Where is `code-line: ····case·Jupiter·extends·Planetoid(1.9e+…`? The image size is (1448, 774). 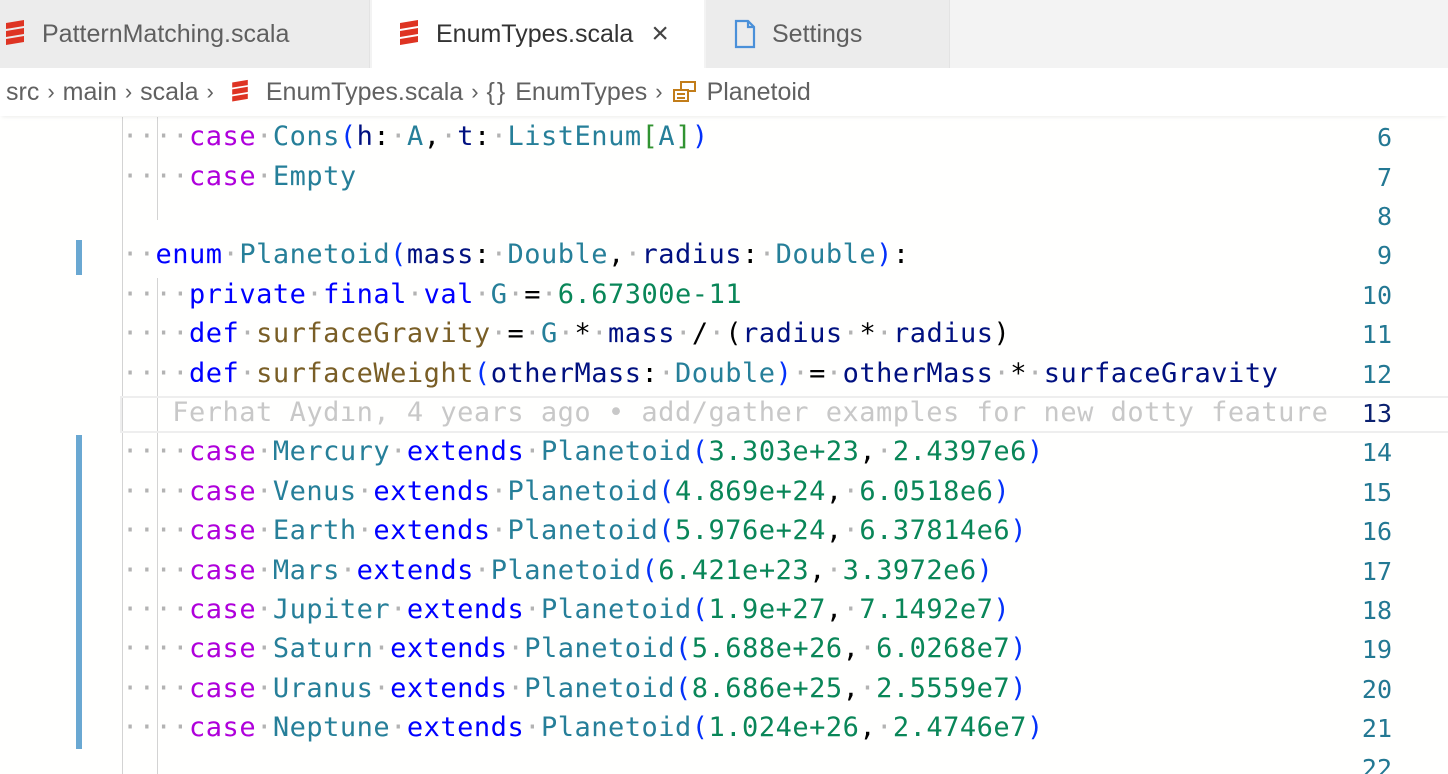 code-line: ····case·Jupiter·extends·Planetoid(1.9e+… is located at coordinates (566, 609).